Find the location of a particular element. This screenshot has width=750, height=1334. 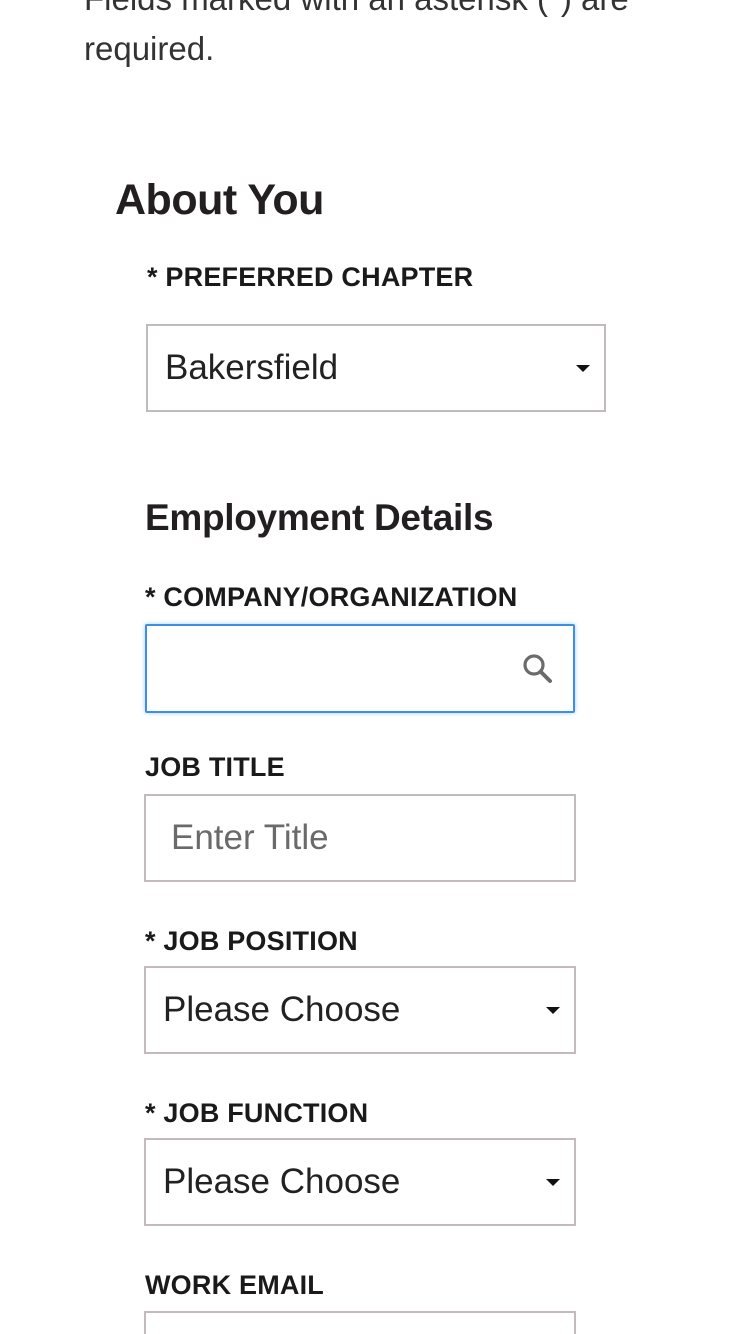

about-you-heading: About You is located at coordinates (219, 200).